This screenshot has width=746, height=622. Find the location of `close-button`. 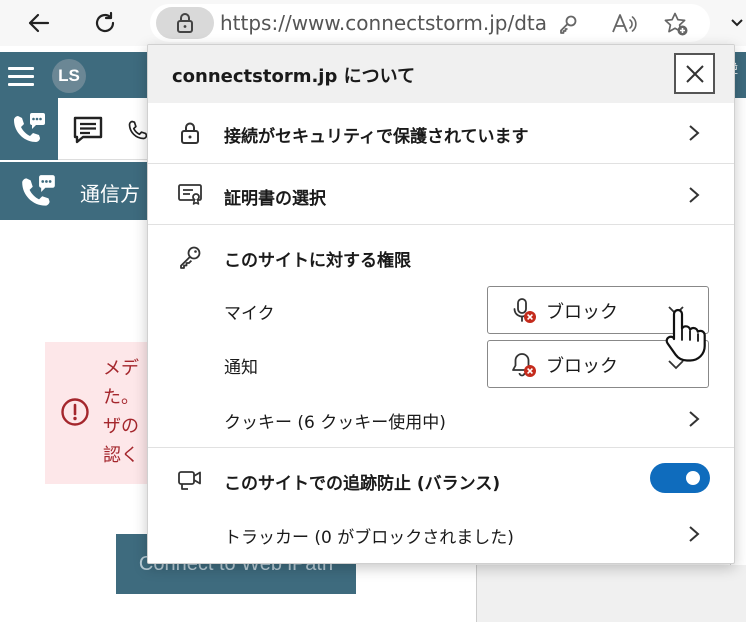

close-button is located at coordinates (694, 73).